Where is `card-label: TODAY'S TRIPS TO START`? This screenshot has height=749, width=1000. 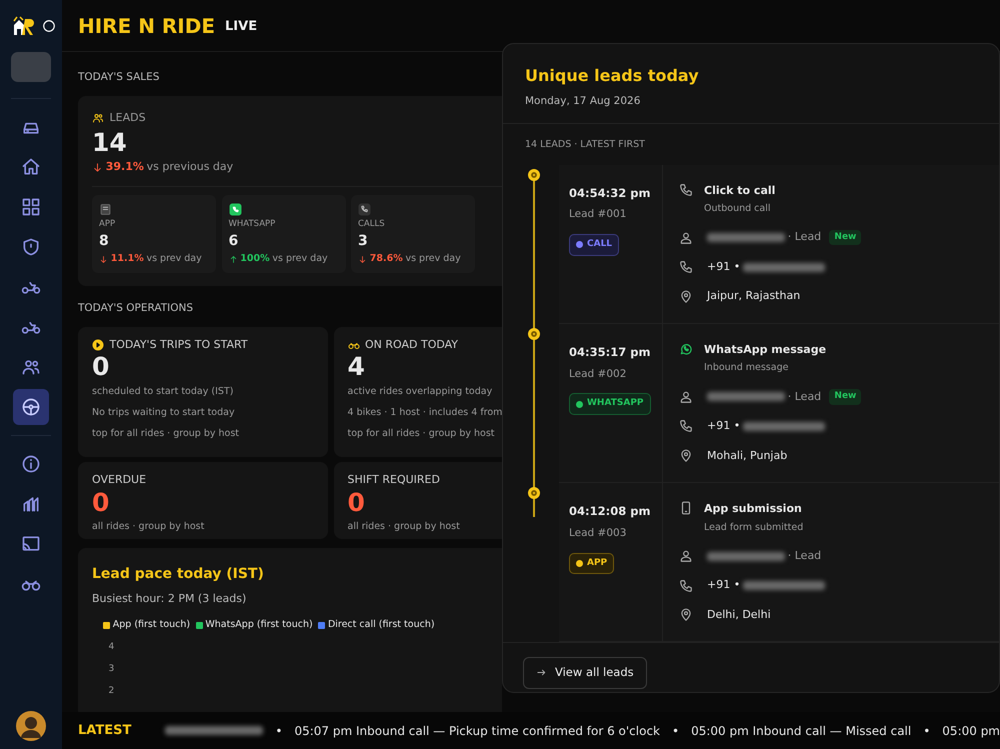
card-label: TODAY'S TRIPS TO START is located at coordinates (179, 344).